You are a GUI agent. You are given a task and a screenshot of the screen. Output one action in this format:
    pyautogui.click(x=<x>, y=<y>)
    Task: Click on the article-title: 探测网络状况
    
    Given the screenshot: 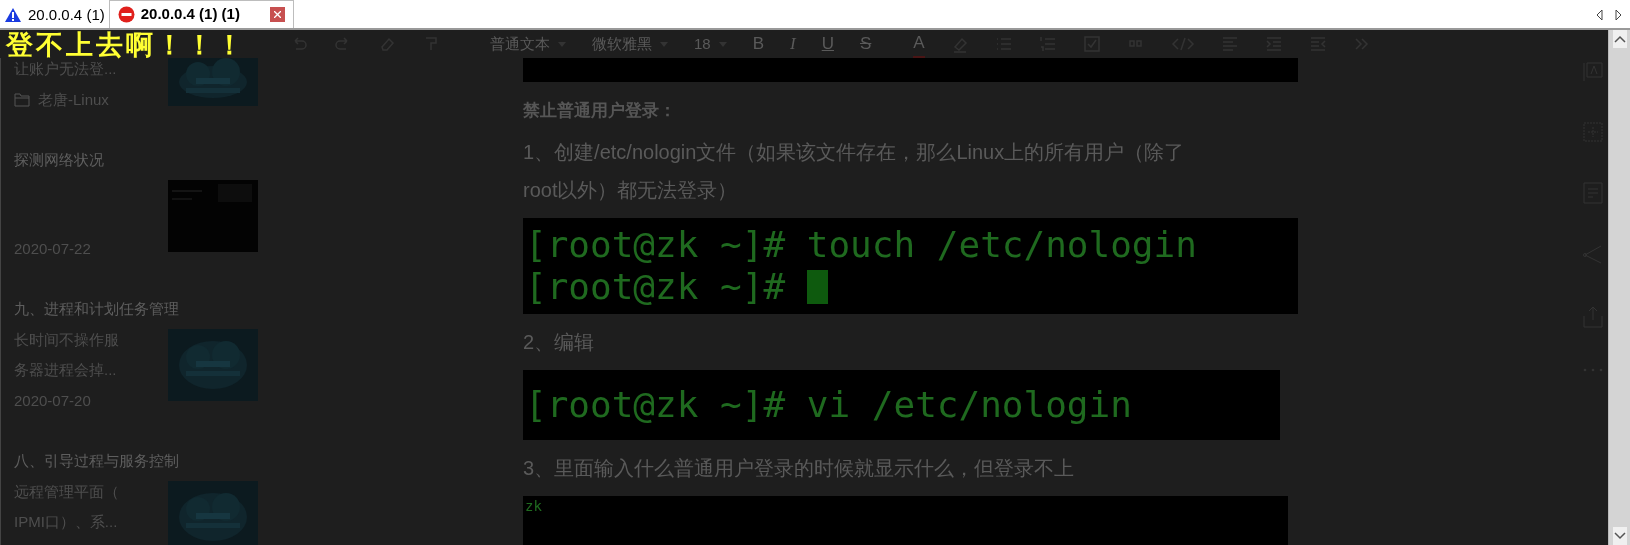 What is the action you would take?
    pyautogui.click(x=268, y=160)
    